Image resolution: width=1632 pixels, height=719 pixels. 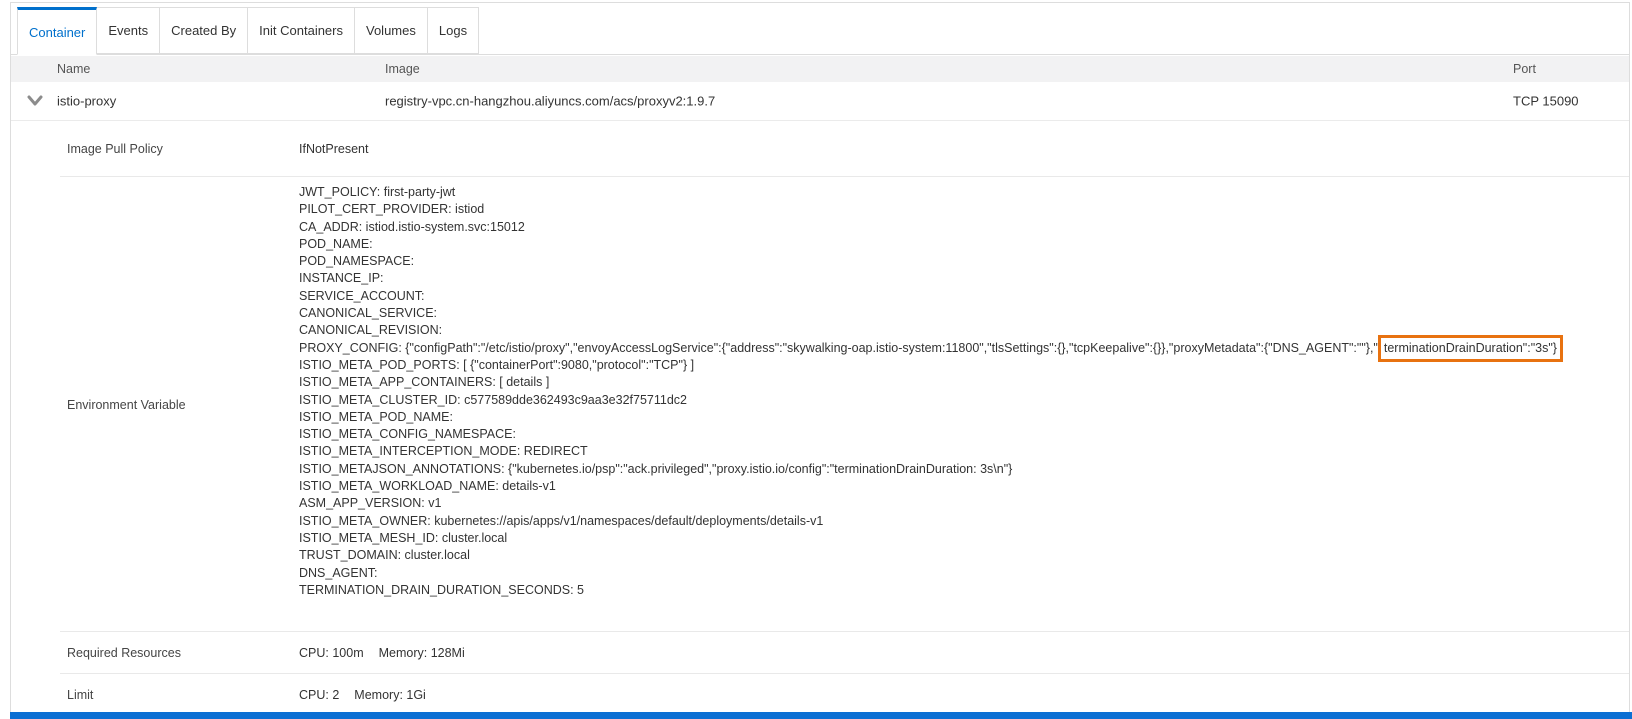 What do you see at coordinates (331, 653) in the screenshot?
I see `required-resources-cpu: CPU: 100m` at bounding box center [331, 653].